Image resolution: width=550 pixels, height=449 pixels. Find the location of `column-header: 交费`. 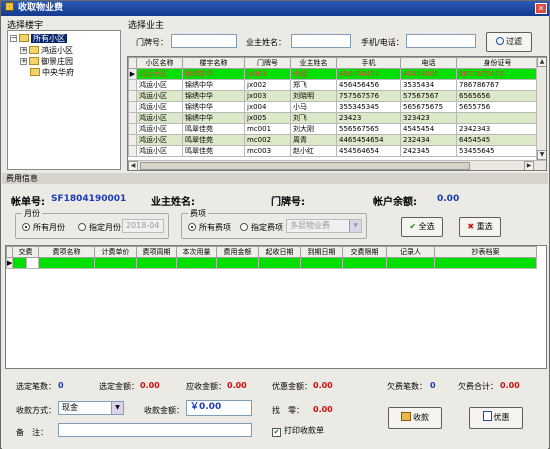

column-header: 交费 is located at coordinates (25, 252).